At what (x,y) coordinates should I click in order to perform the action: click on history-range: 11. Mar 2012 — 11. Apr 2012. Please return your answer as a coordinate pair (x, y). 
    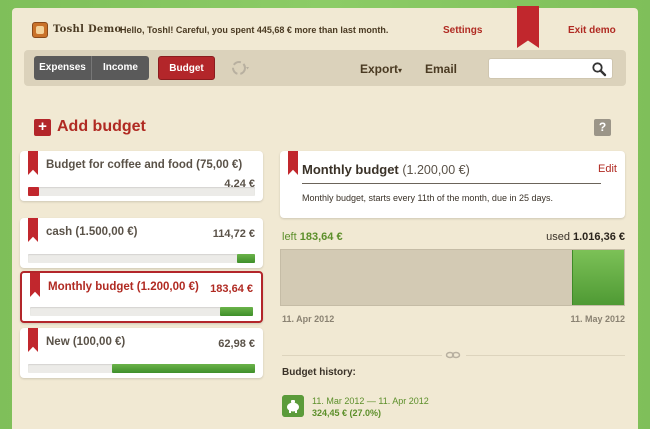
    Looking at the image, I should click on (370, 401).